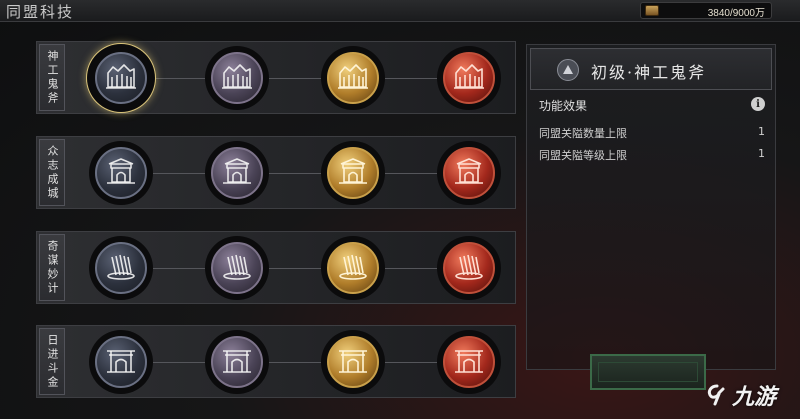 This screenshot has height=419, width=800. I want to click on watermark: 九游, so click(741, 395).